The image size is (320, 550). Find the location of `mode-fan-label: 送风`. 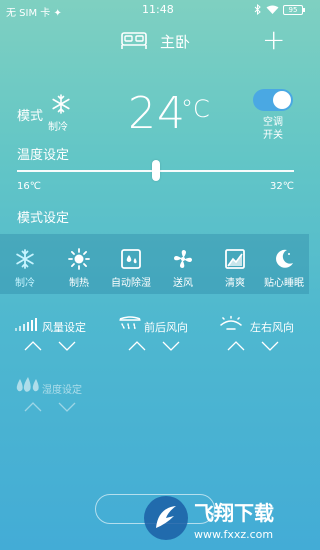

mode-fan-label: 送风 is located at coordinates (183, 283).